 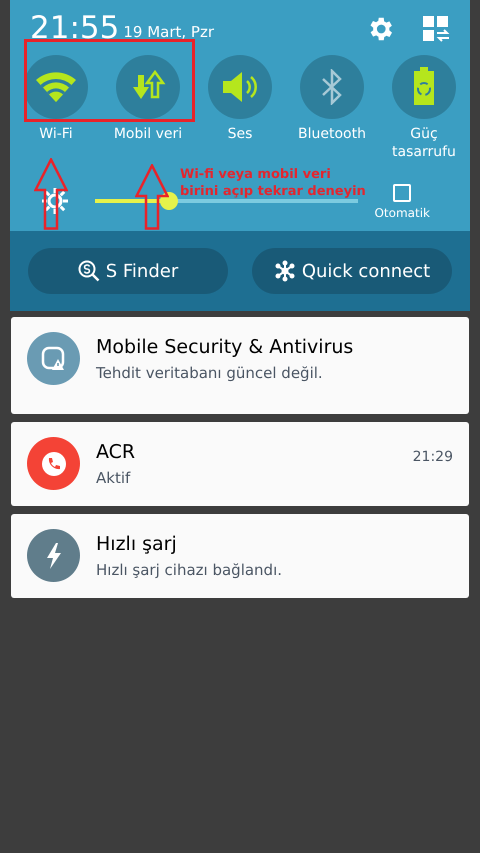 What do you see at coordinates (210, 373) in the screenshot?
I see `notification-text: Tehdit veritabanı güncel değil.` at bounding box center [210, 373].